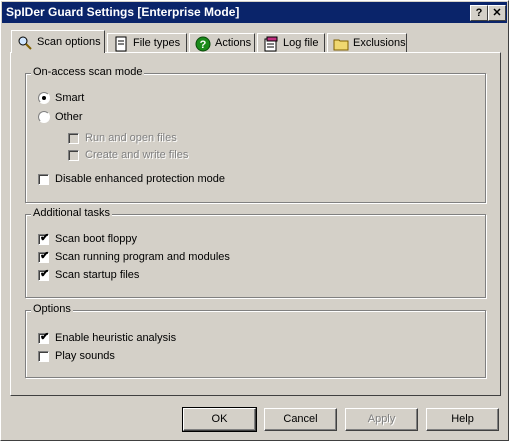 This screenshot has height=441, width=509. I want to click on smart-radio, so click(44, 98).